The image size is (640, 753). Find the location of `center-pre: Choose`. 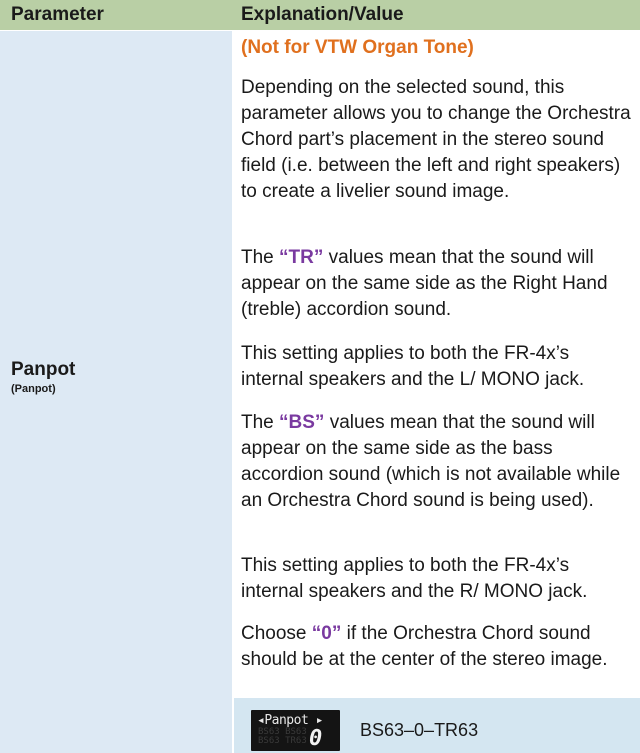

center-pre: Choose is located at coordinates (276, 633).